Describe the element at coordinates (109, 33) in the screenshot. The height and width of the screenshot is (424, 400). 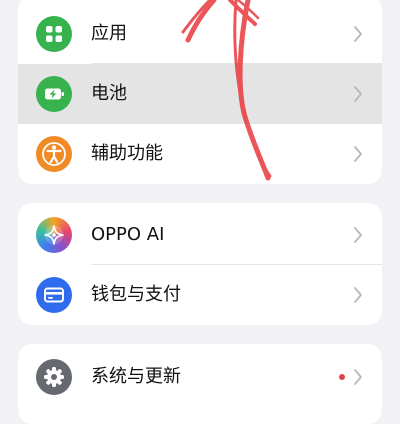
I see `settings-item-label: 应用` at that location.